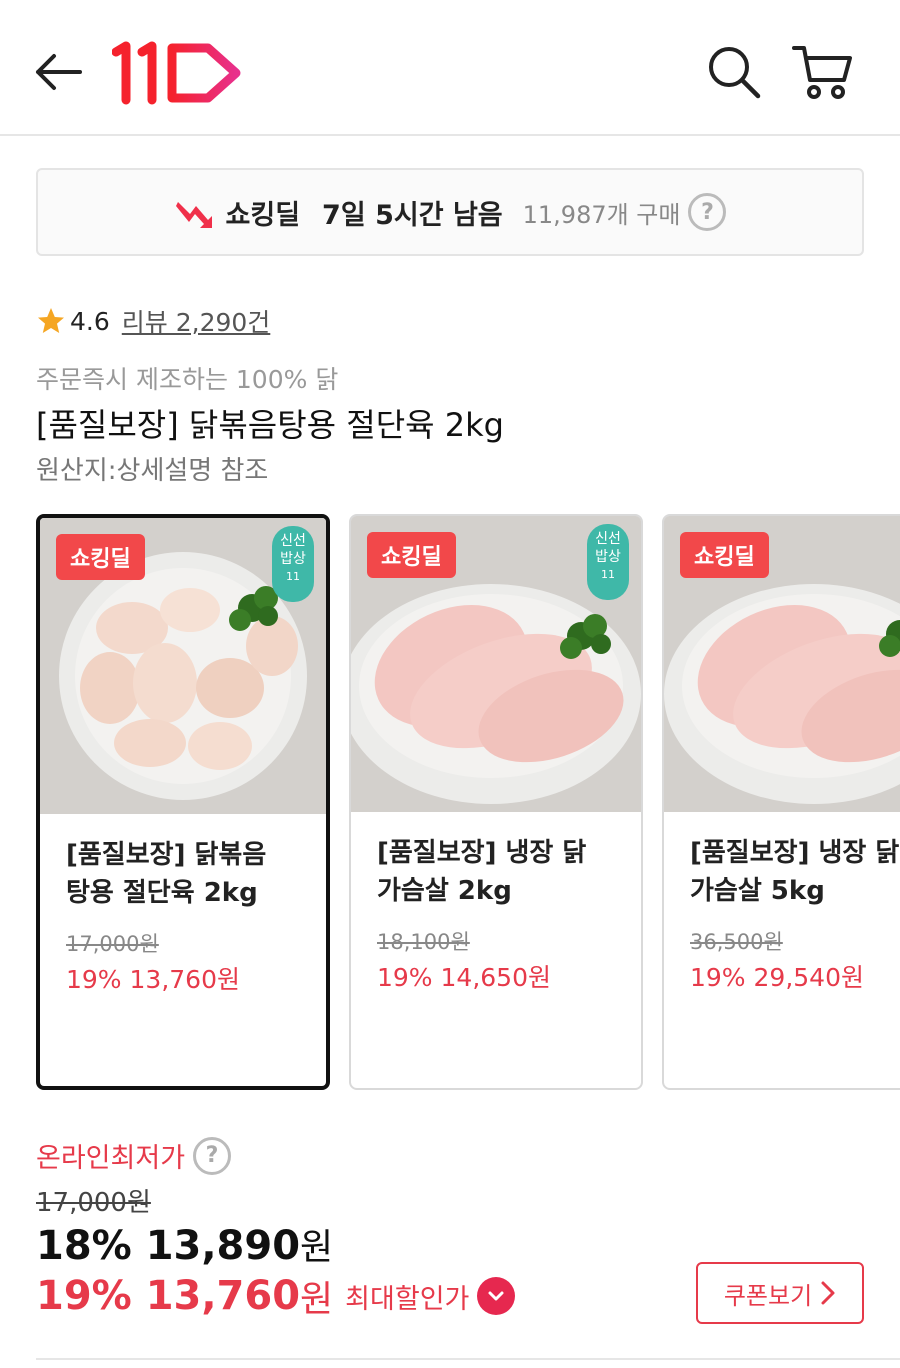 This screenshot has height=1368, width=900. I want to click on sale-price: 18% 13,890원, so click(184, 1244).